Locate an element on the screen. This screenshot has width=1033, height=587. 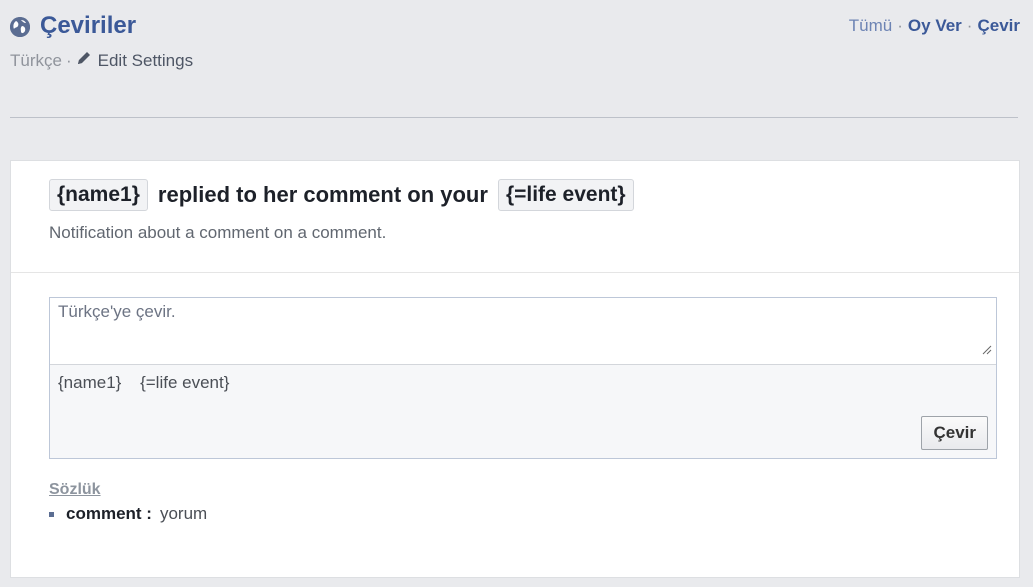
nav-vote-link: Oy Ver is located at coordinates (935, 26).